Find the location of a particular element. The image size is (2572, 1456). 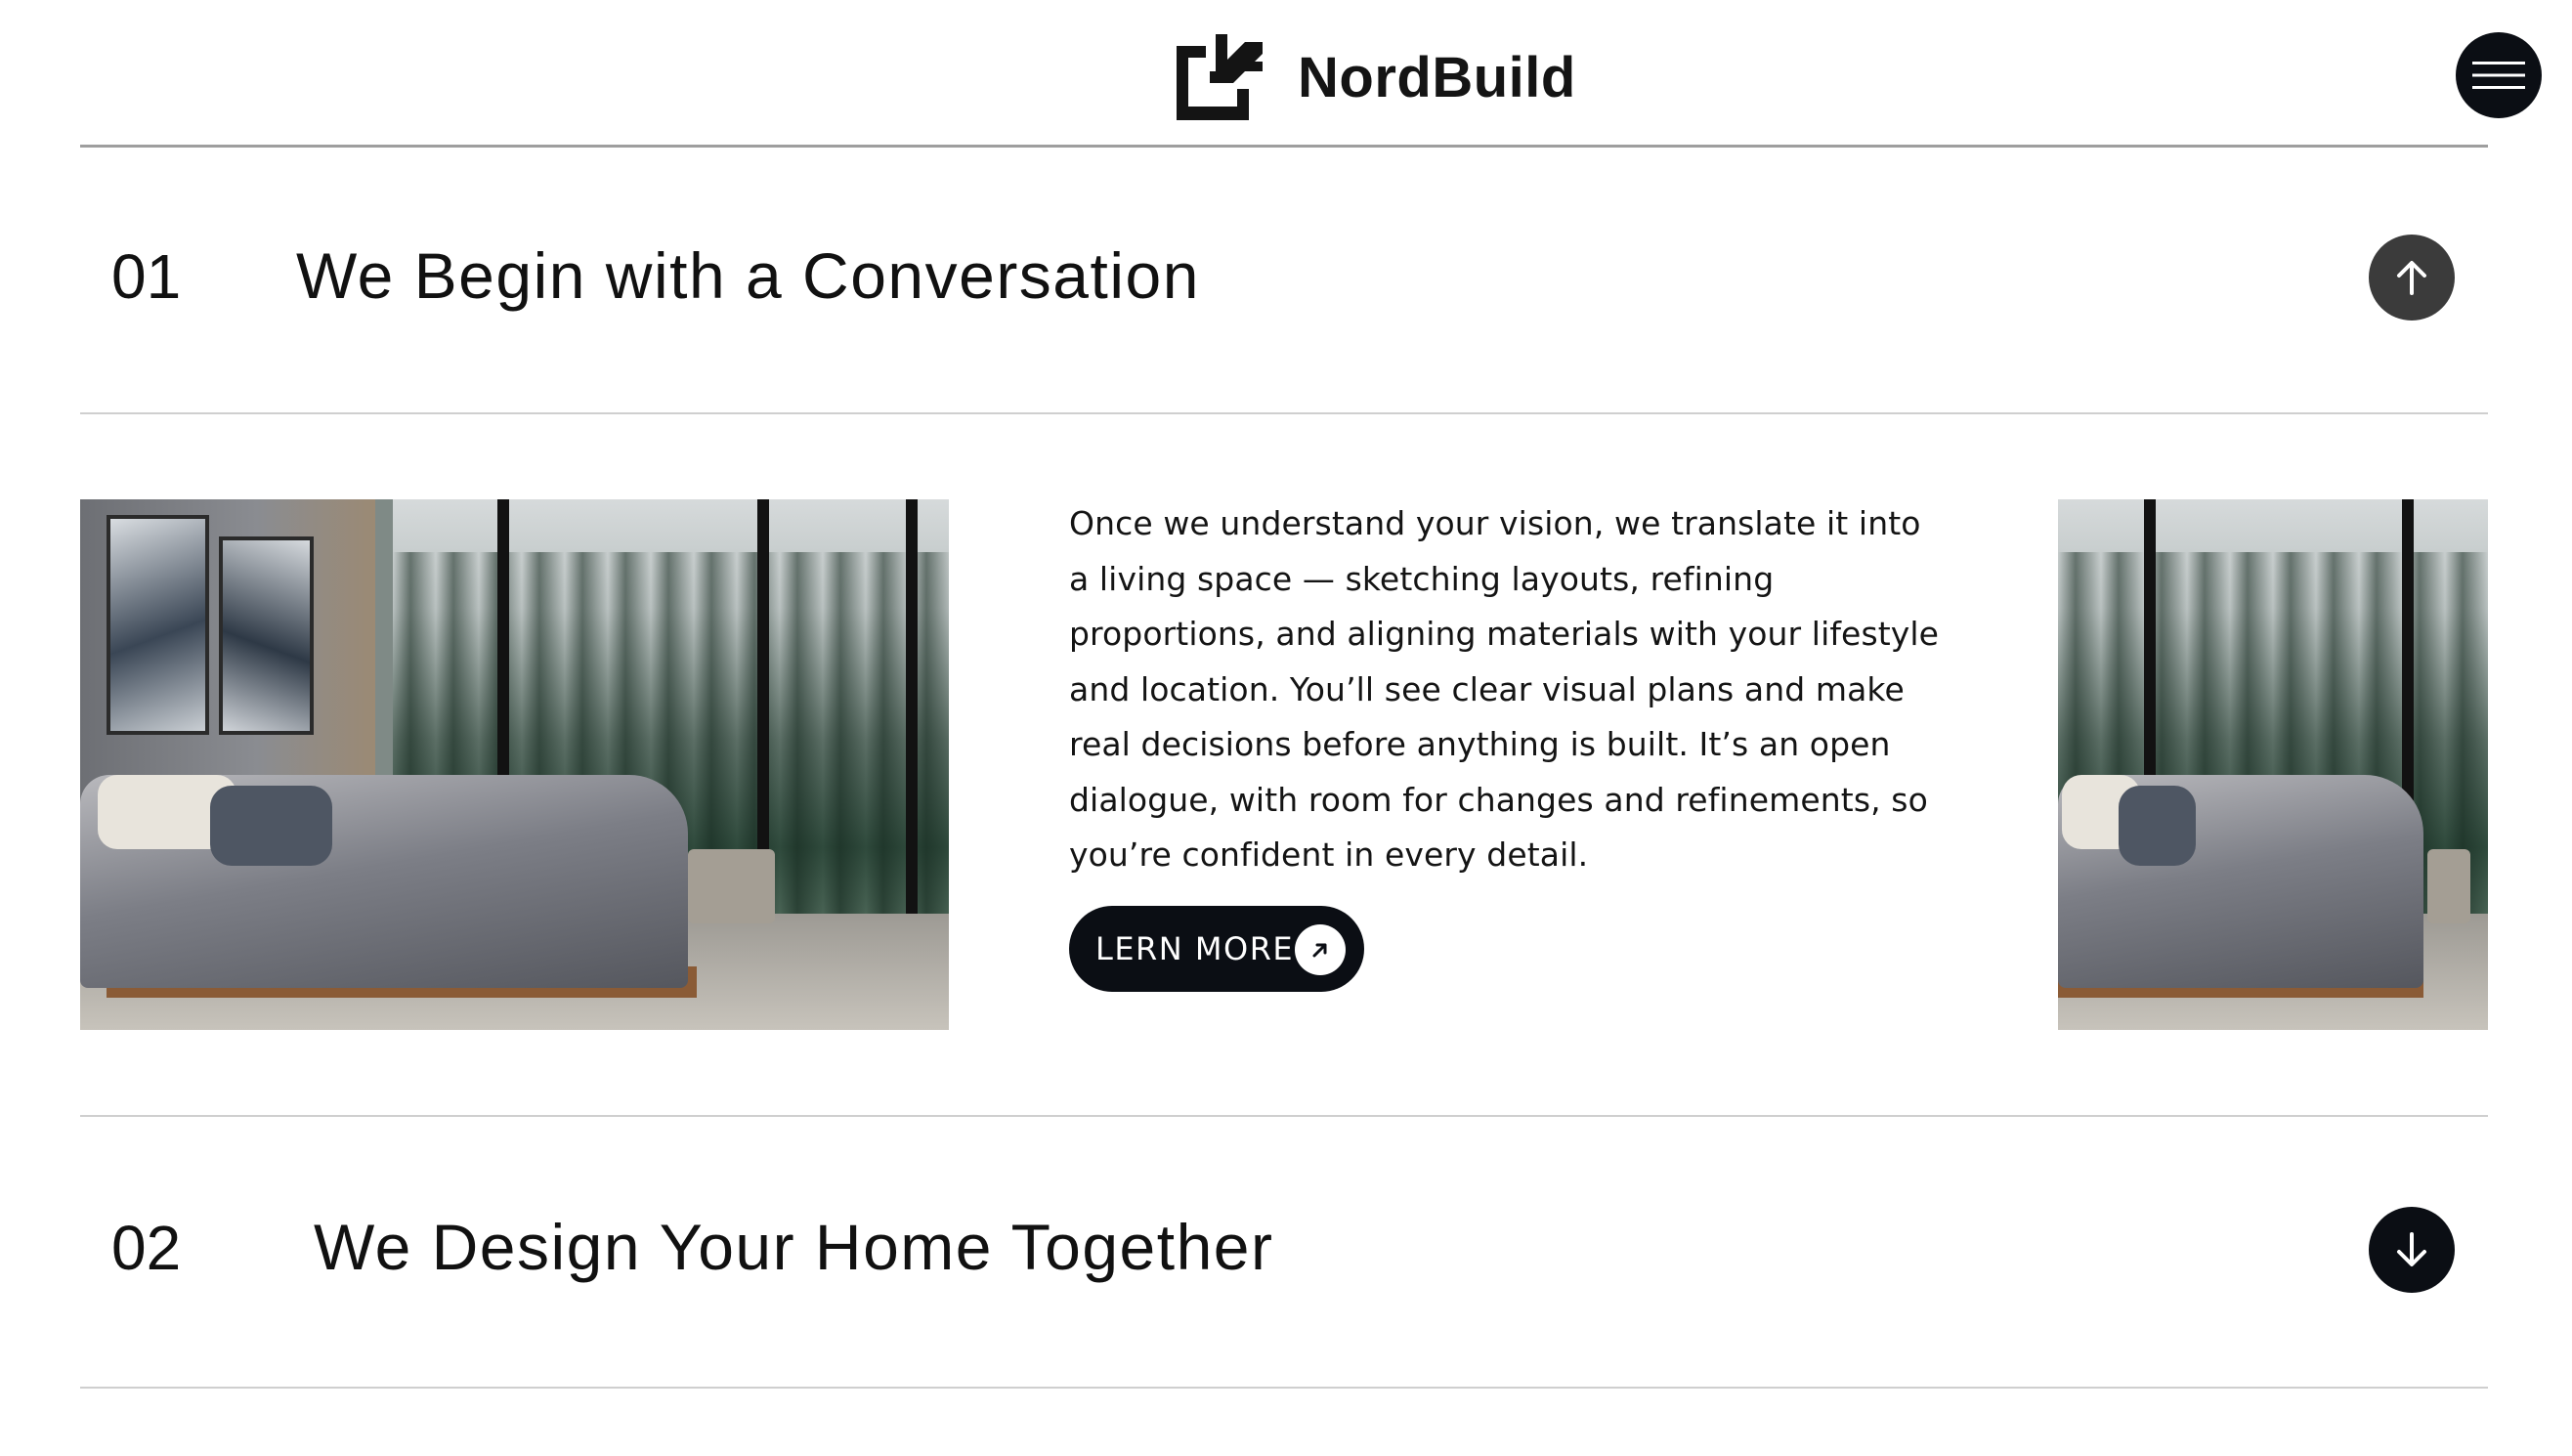

bedroom-photo is located at coordinates (514, 764).